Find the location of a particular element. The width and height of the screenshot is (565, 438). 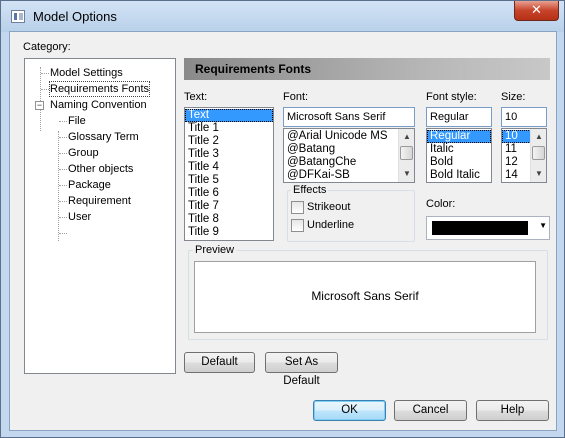

font-style-list: Regular Italic Bold Bold Italic is located at coordinates (459, 155).